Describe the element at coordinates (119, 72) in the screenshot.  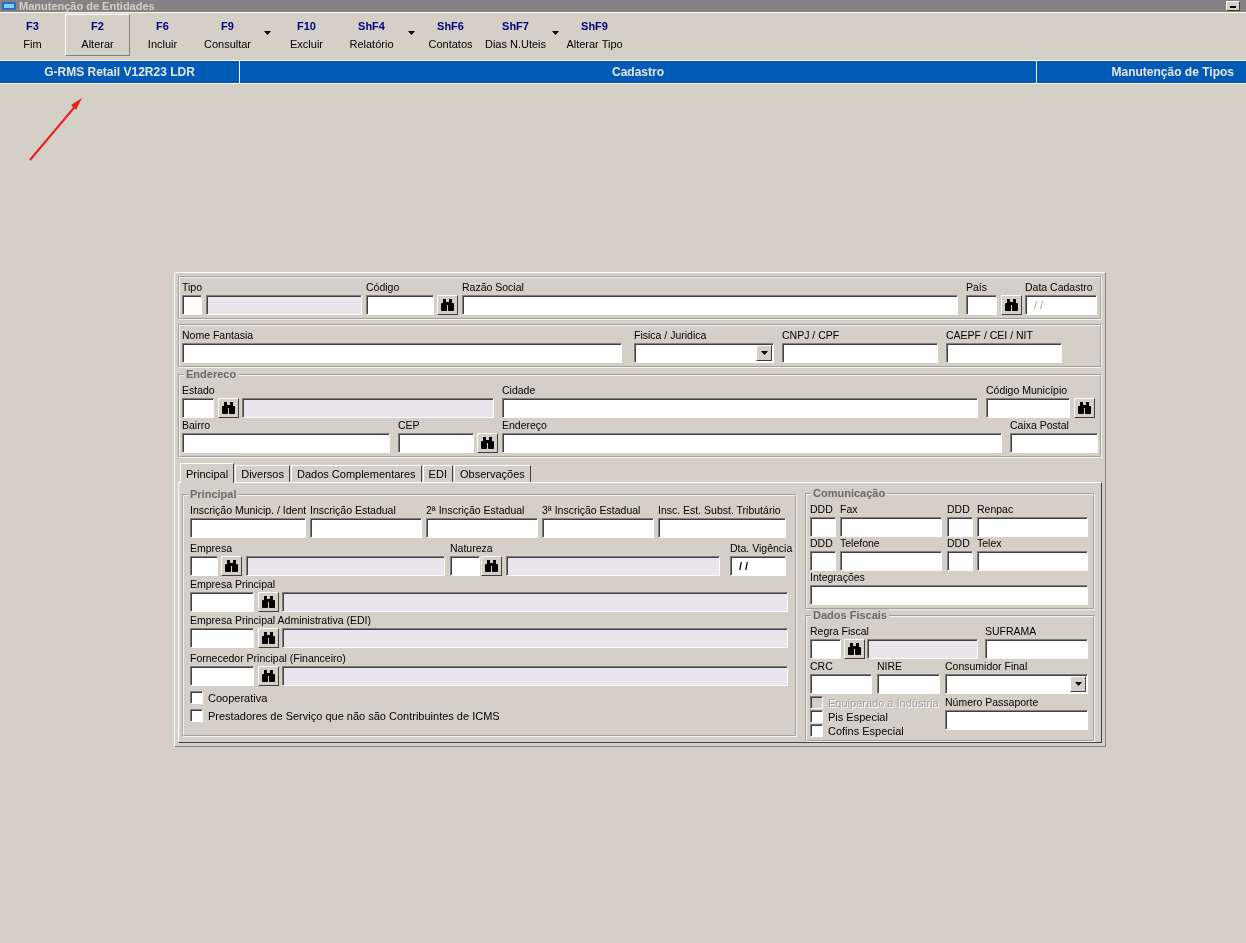
I see `header-text: G-RMS Retail V12R23 LDR` at that location.